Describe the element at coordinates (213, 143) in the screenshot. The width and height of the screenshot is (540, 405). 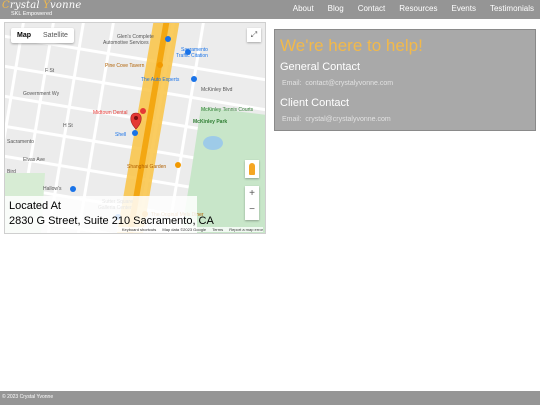
I see `park-pond` at that location.